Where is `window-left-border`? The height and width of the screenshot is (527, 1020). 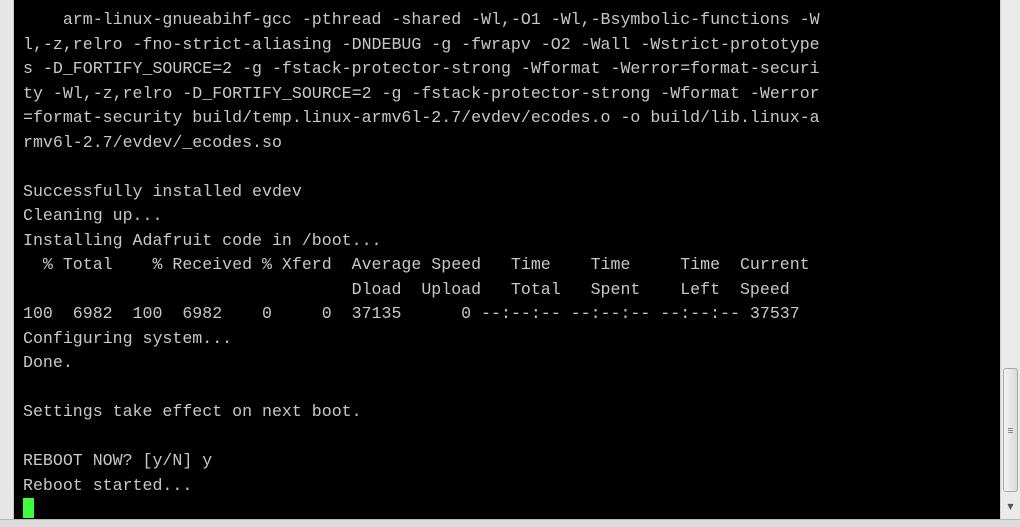
window-left-border is located at coordinates (7, 263).